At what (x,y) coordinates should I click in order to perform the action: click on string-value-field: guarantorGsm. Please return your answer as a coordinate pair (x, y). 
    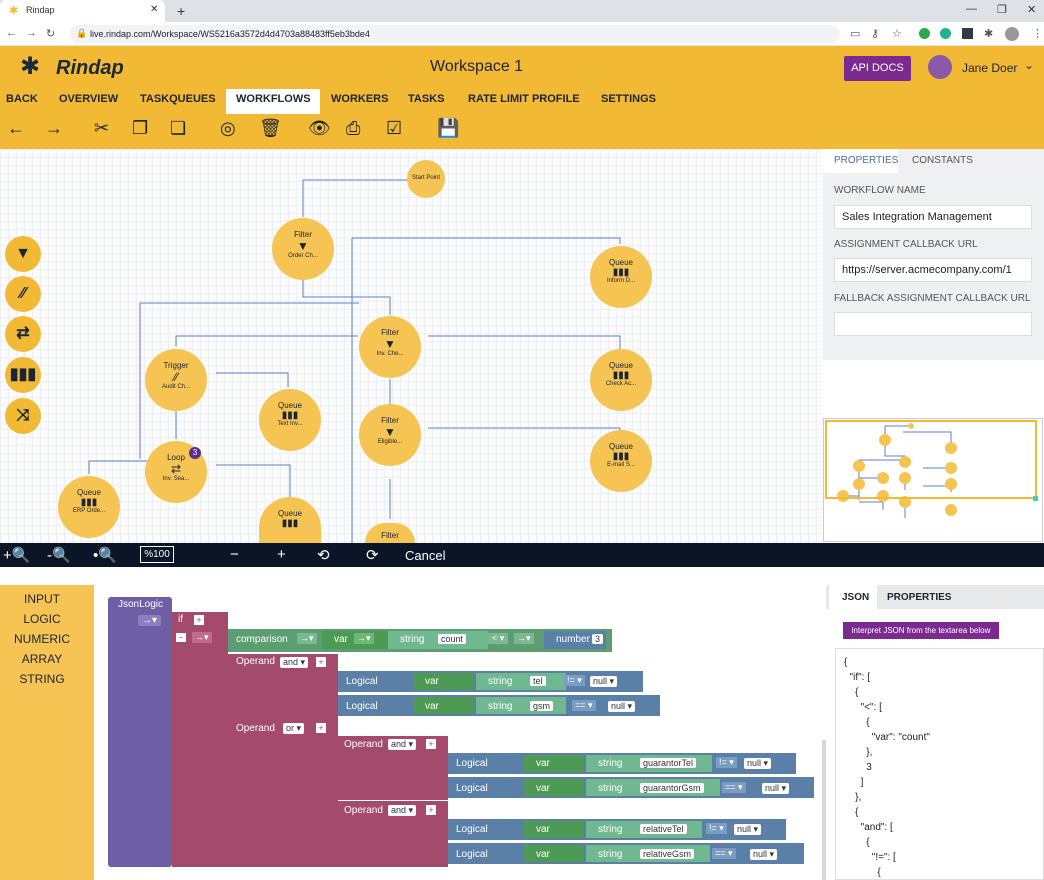
    Looking at the image, I should click on (672, 788).